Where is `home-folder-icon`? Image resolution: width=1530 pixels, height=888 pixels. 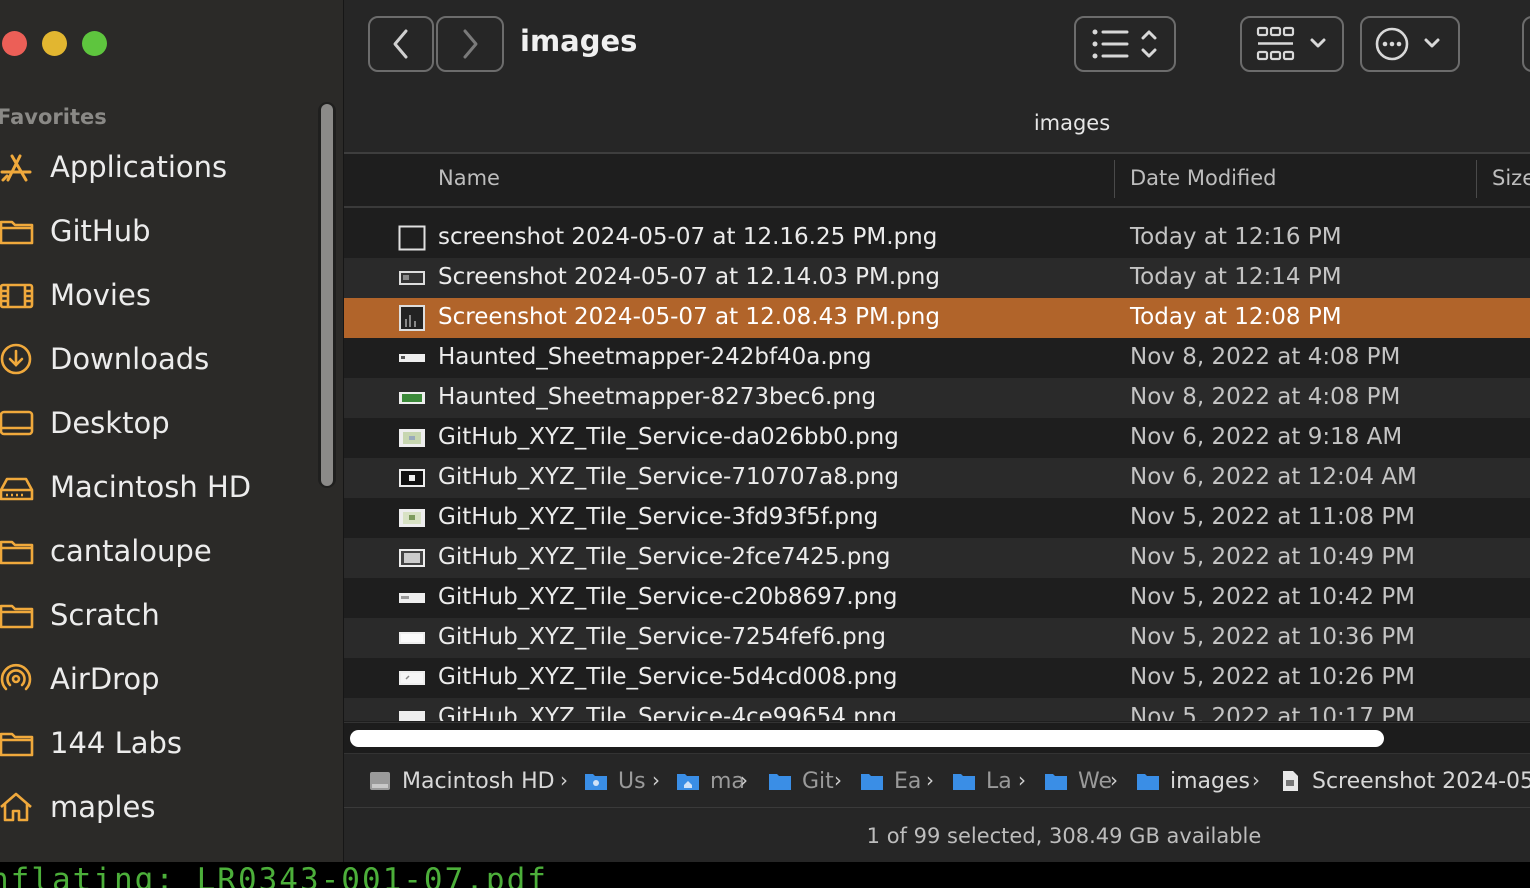
home-folder-icon is located at coordinates (688, 782).